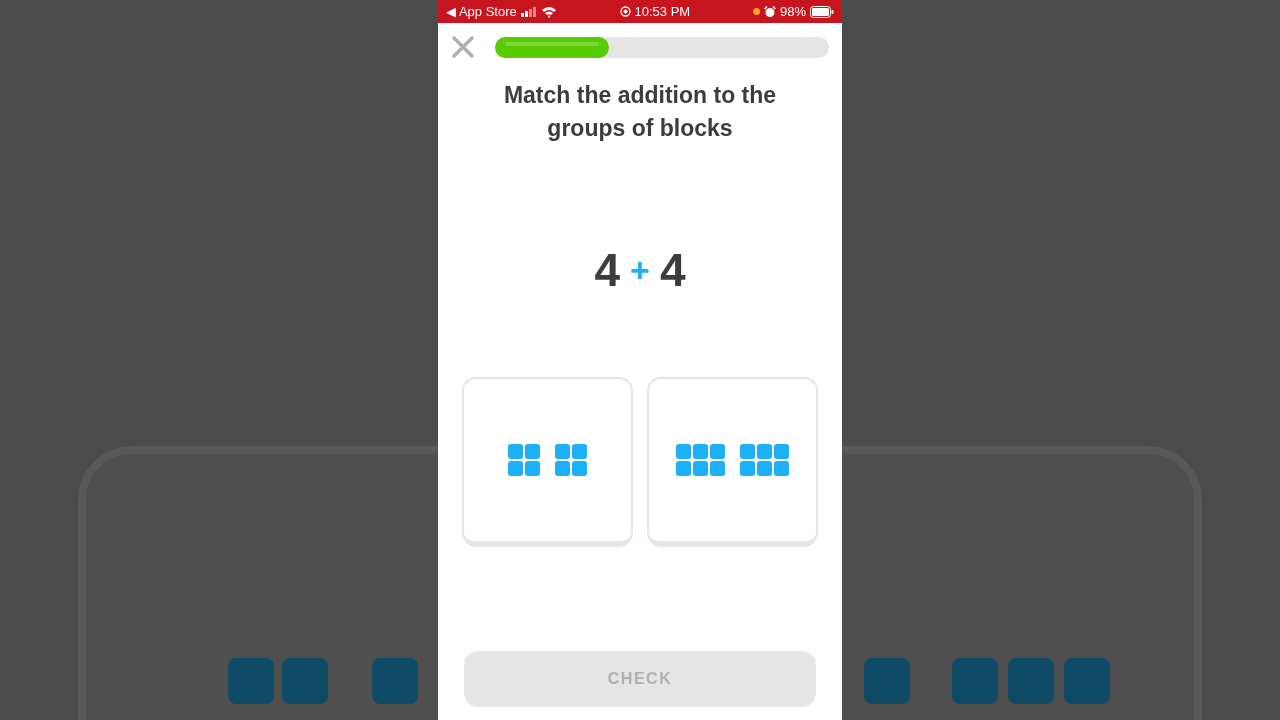 The height and width of the screenshot is (720, 1280). What do you see at coordinates (756, 11) in the screenshot?
I see `dot-icon` at bounding box center [756, 11].